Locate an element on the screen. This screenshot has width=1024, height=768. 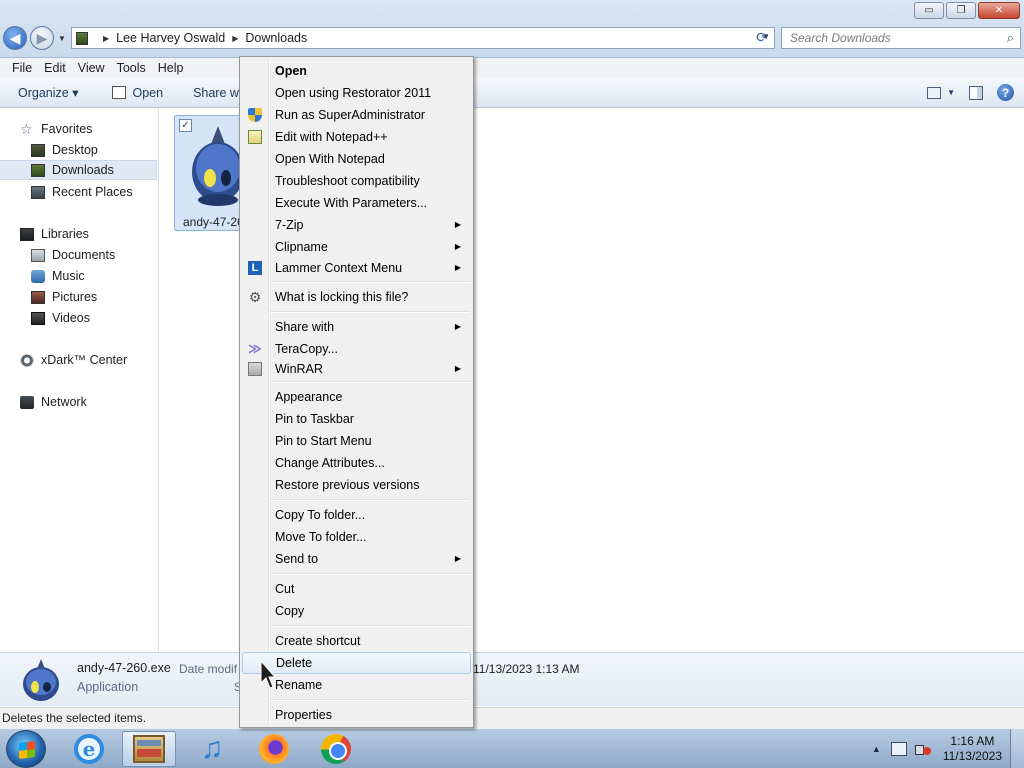
clock: 1:16 AM 11/13/2023 is located at coordinates (972, 749).